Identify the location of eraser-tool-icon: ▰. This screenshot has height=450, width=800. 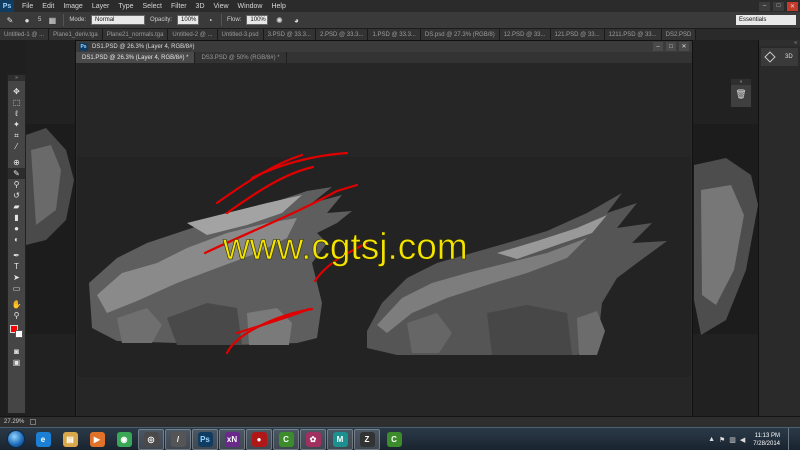
(16, 206).